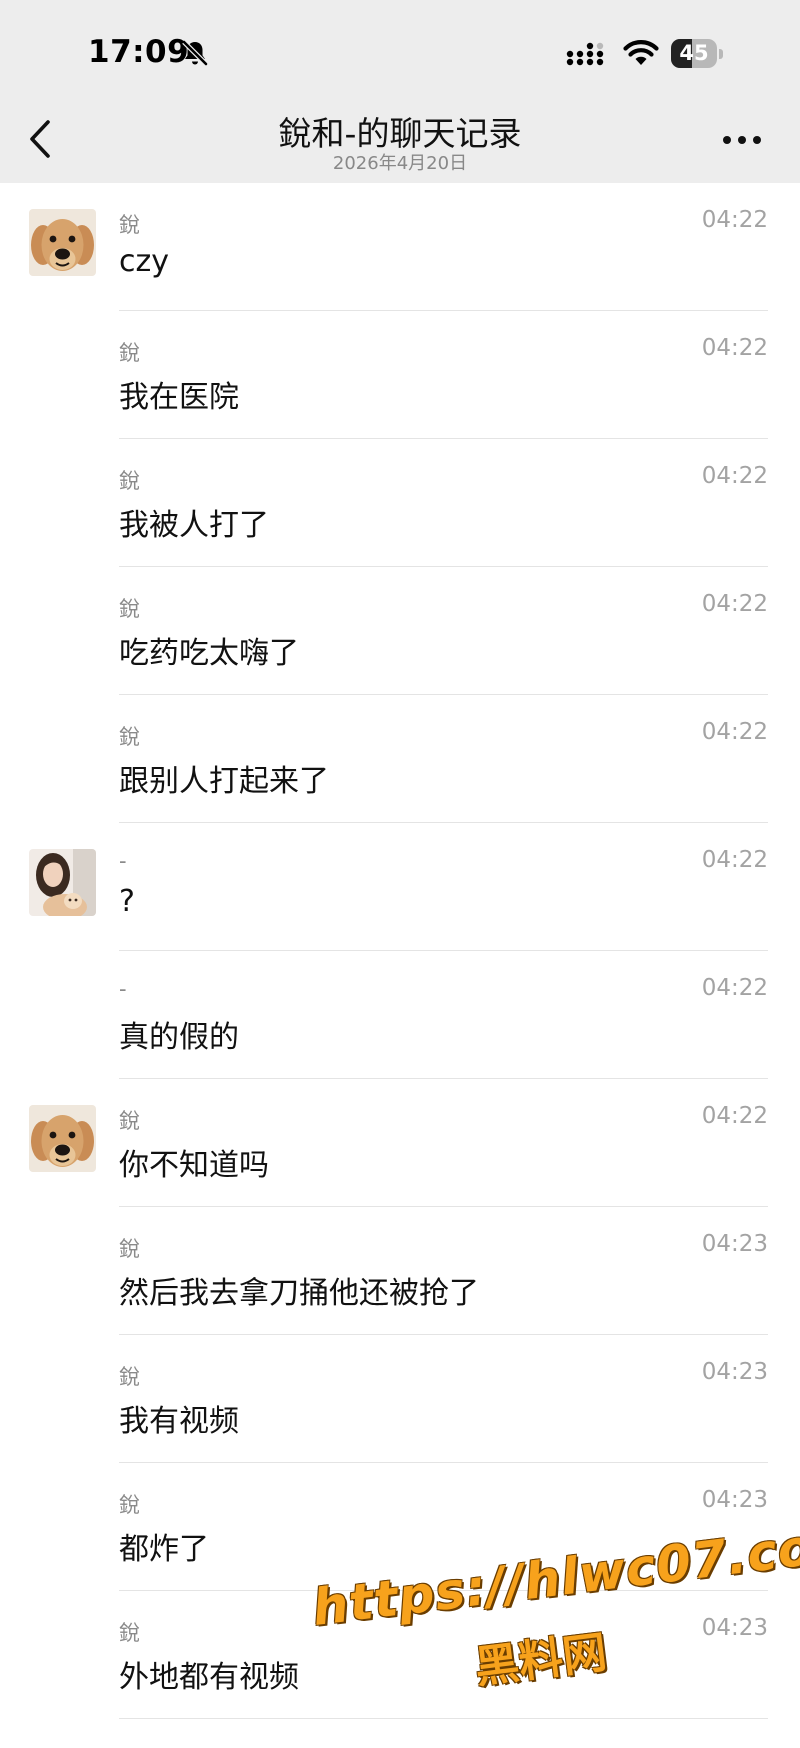 This screenshot has height=1748, width=800. What do you see at coordinates (400, 1527) in the screenshot?
I see `message-row: 銳 04:23 都炸了` at bounding box center [400, 1527].